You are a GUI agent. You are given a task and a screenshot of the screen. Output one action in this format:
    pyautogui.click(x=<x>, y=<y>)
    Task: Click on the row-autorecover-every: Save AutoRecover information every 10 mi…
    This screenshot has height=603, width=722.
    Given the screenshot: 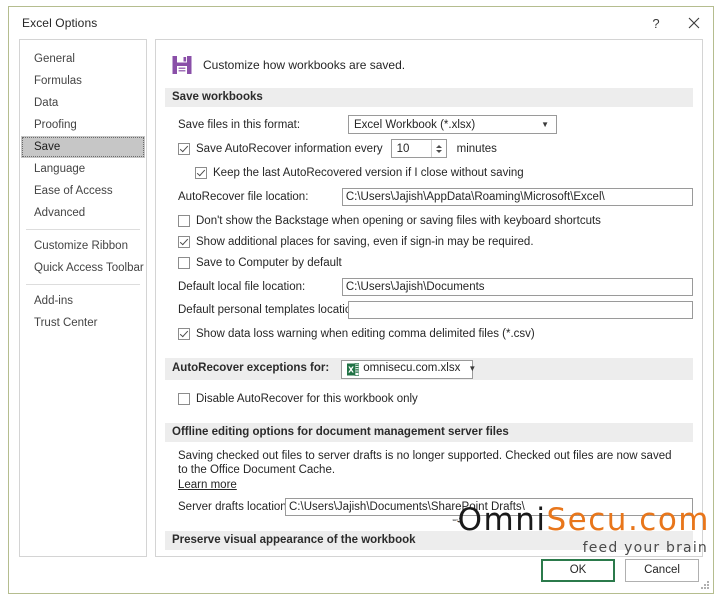 What is the action you would take?
    pyautogui.click(x=429, y=148)
    